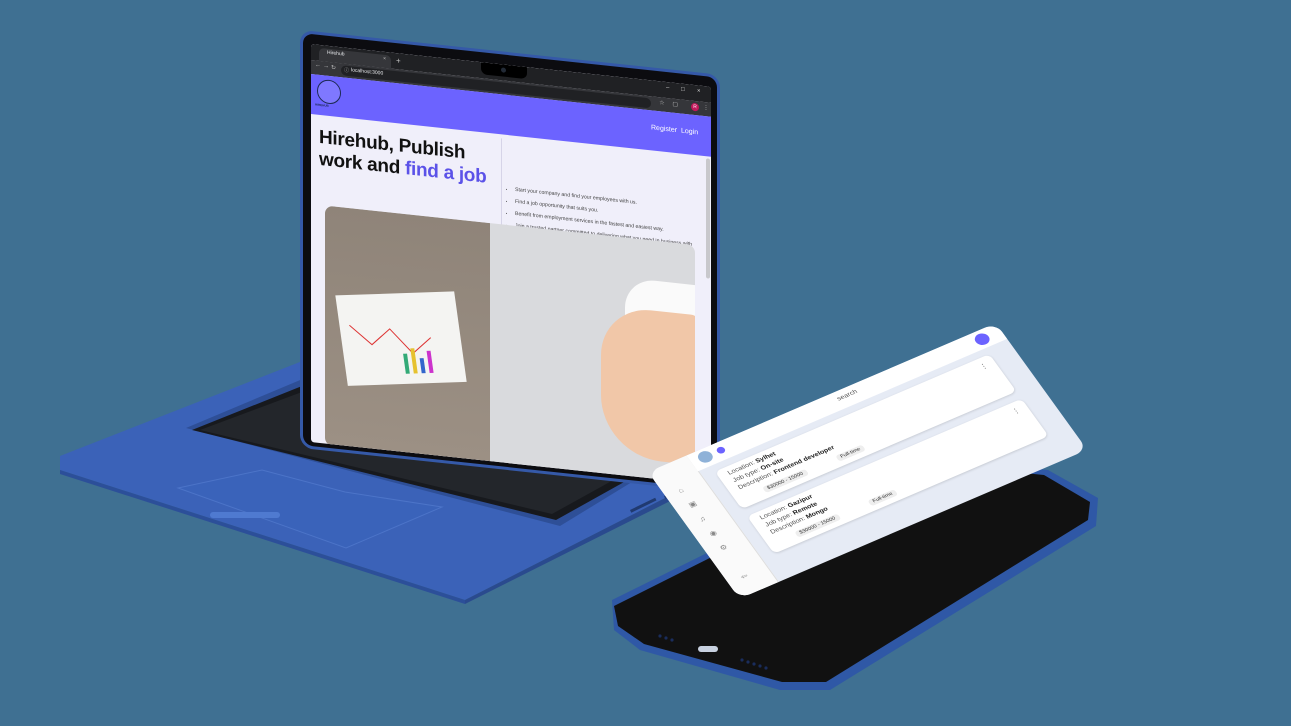 The image size is (1291, 726). Describe the element at coordinates (744, 576) in the screenshot. I see `logout-icon: ⇦` at that location.